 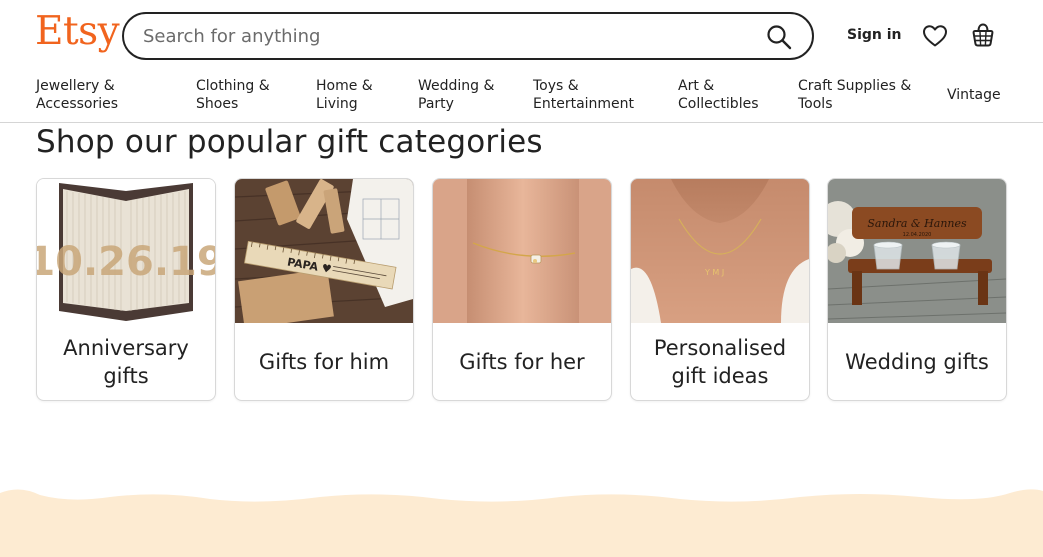 I want to click on engraved-ruler-image: PAPA ♥, so click(x=324, y=251).